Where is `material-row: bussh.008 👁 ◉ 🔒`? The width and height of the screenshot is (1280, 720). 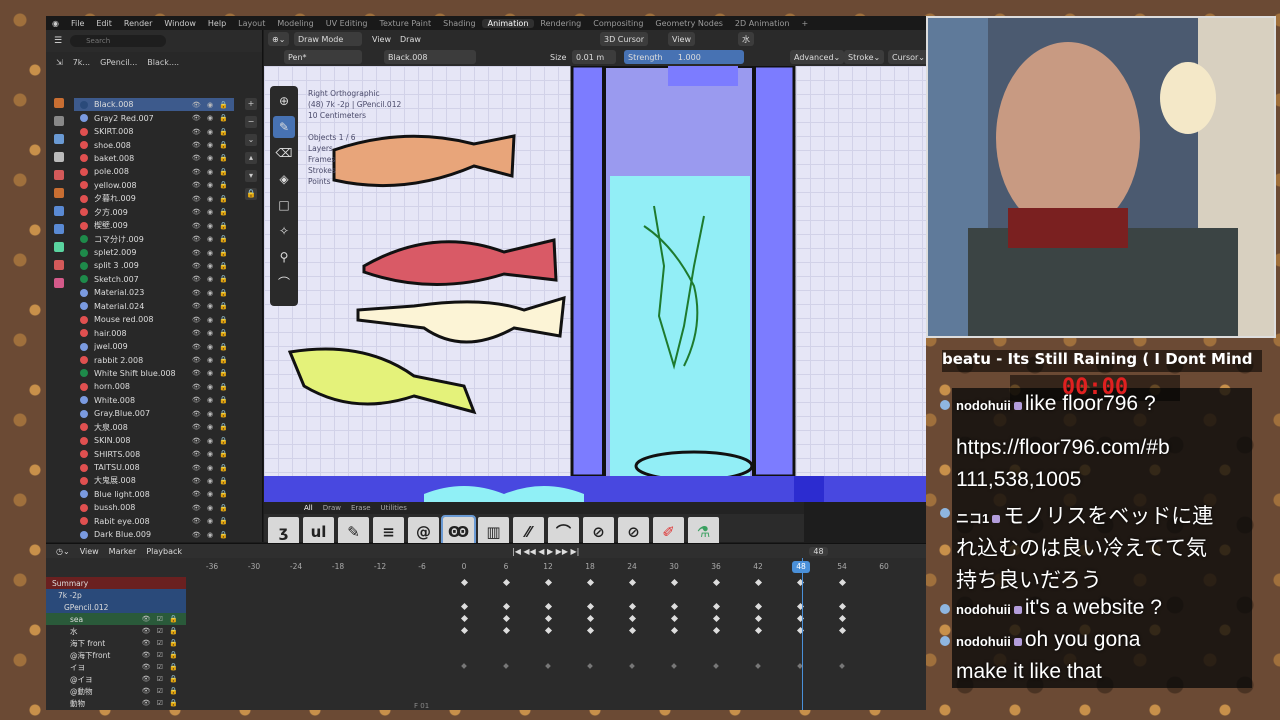 material-row: bussh.008 👁 ◉ 🔒 is located at coordinates (154, 507).